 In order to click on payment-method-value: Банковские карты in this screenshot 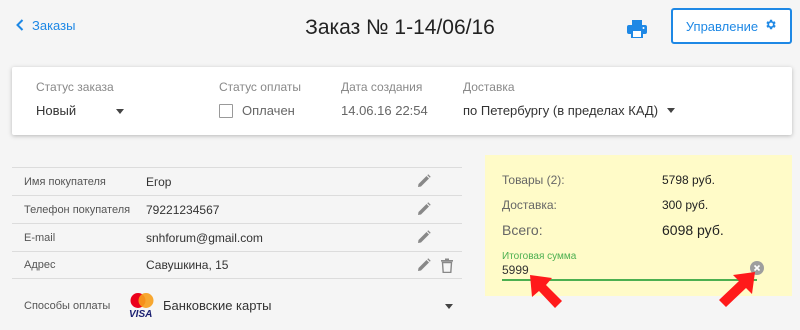, I will do `click(217, 305)`.